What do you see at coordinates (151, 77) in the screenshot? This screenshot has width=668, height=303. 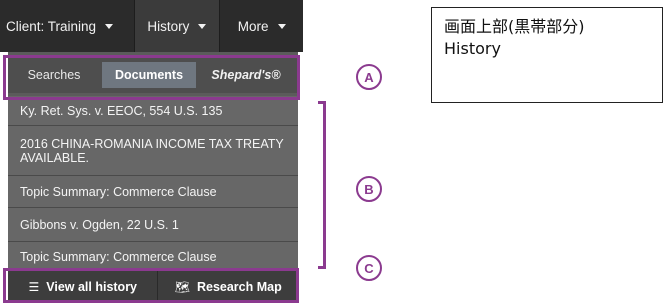 I see `annotation-frame-a` at bounding box center [151, 77].